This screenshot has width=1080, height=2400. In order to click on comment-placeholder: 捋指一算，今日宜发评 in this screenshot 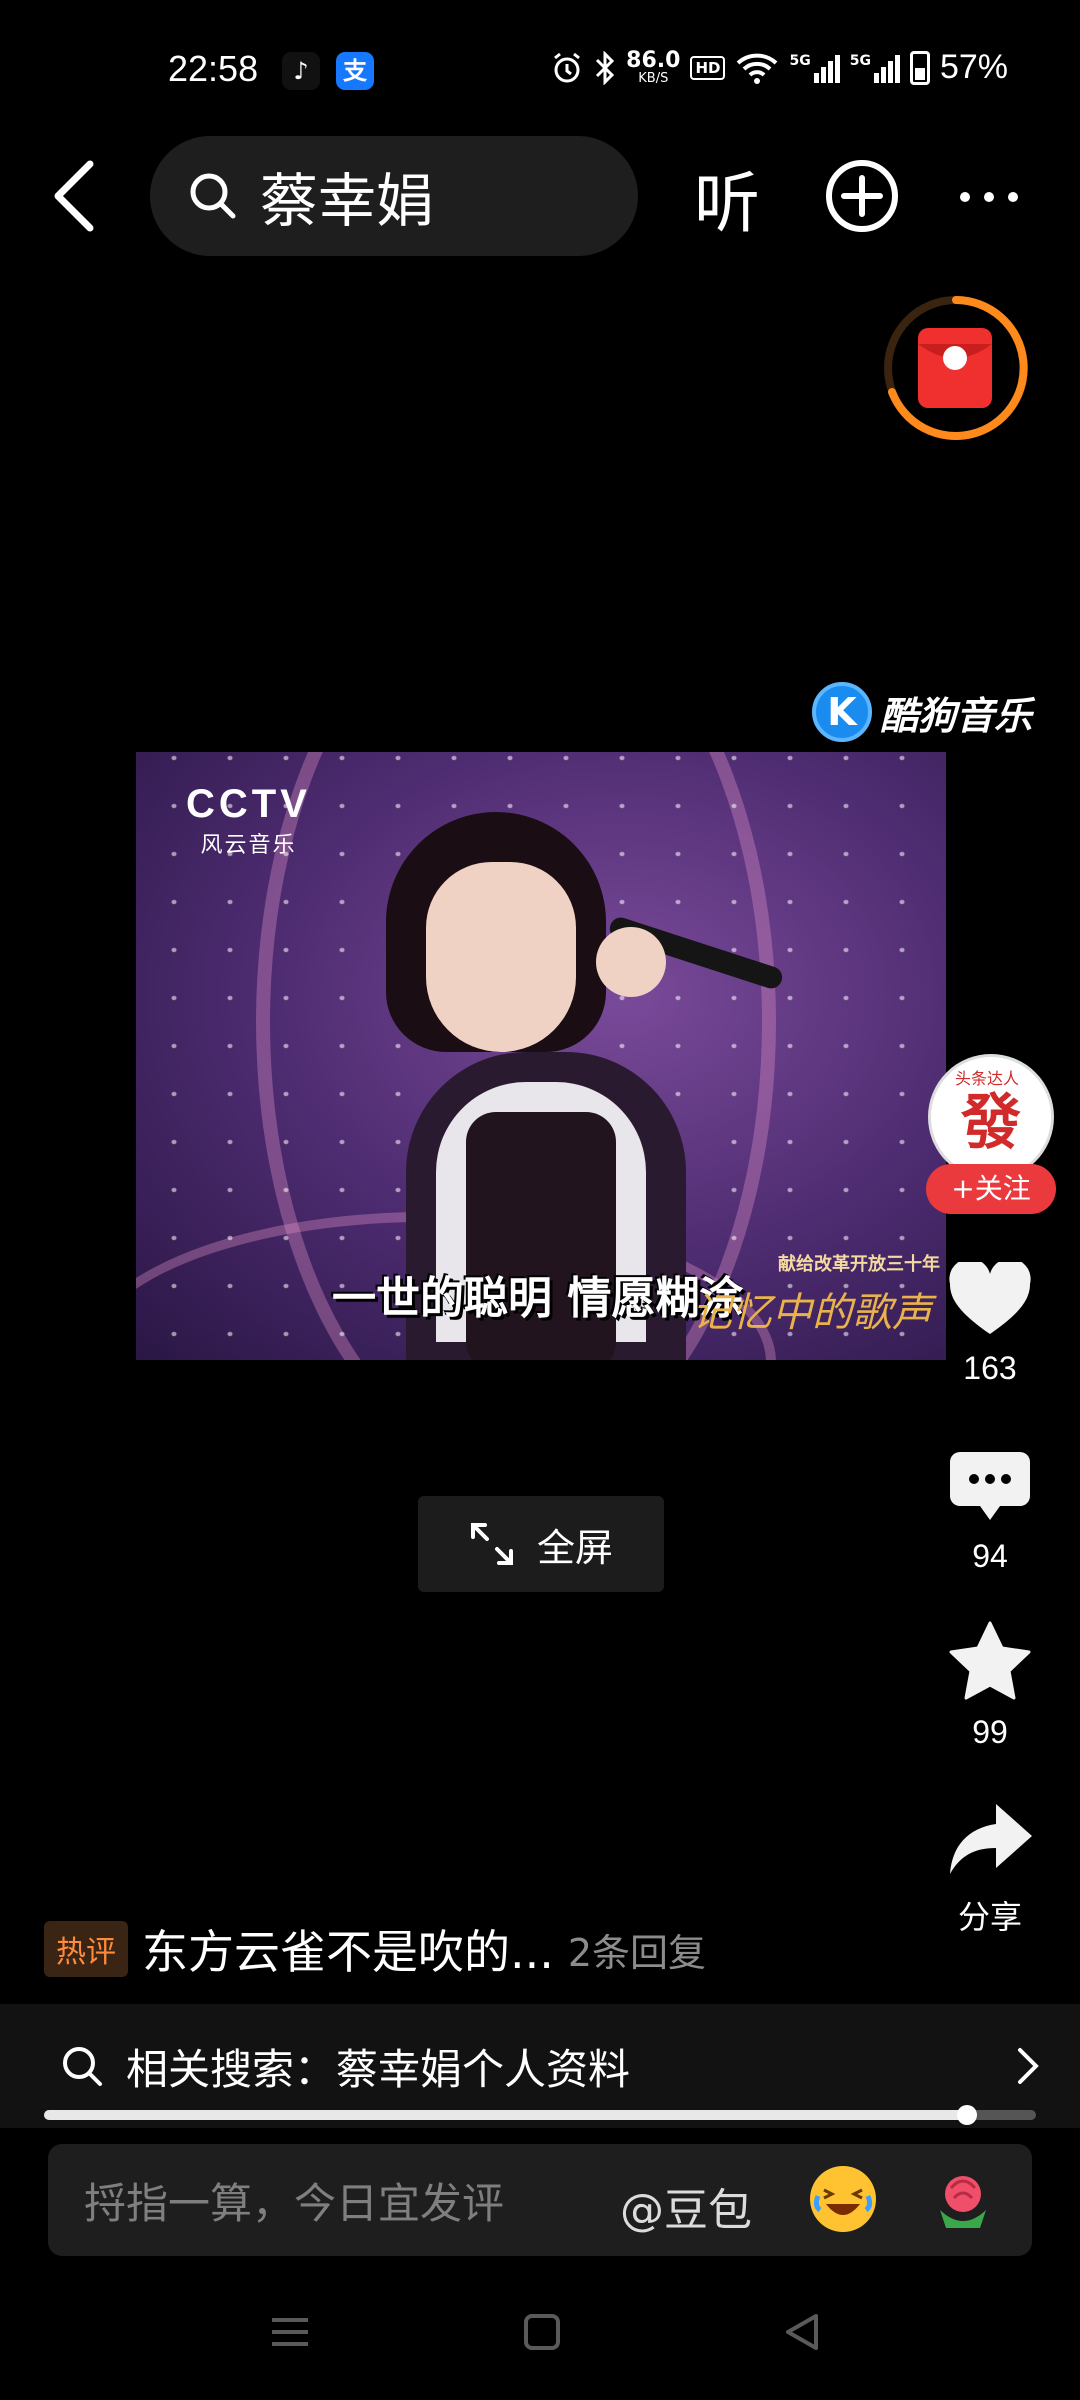, I will do `click(294, 2203)`.